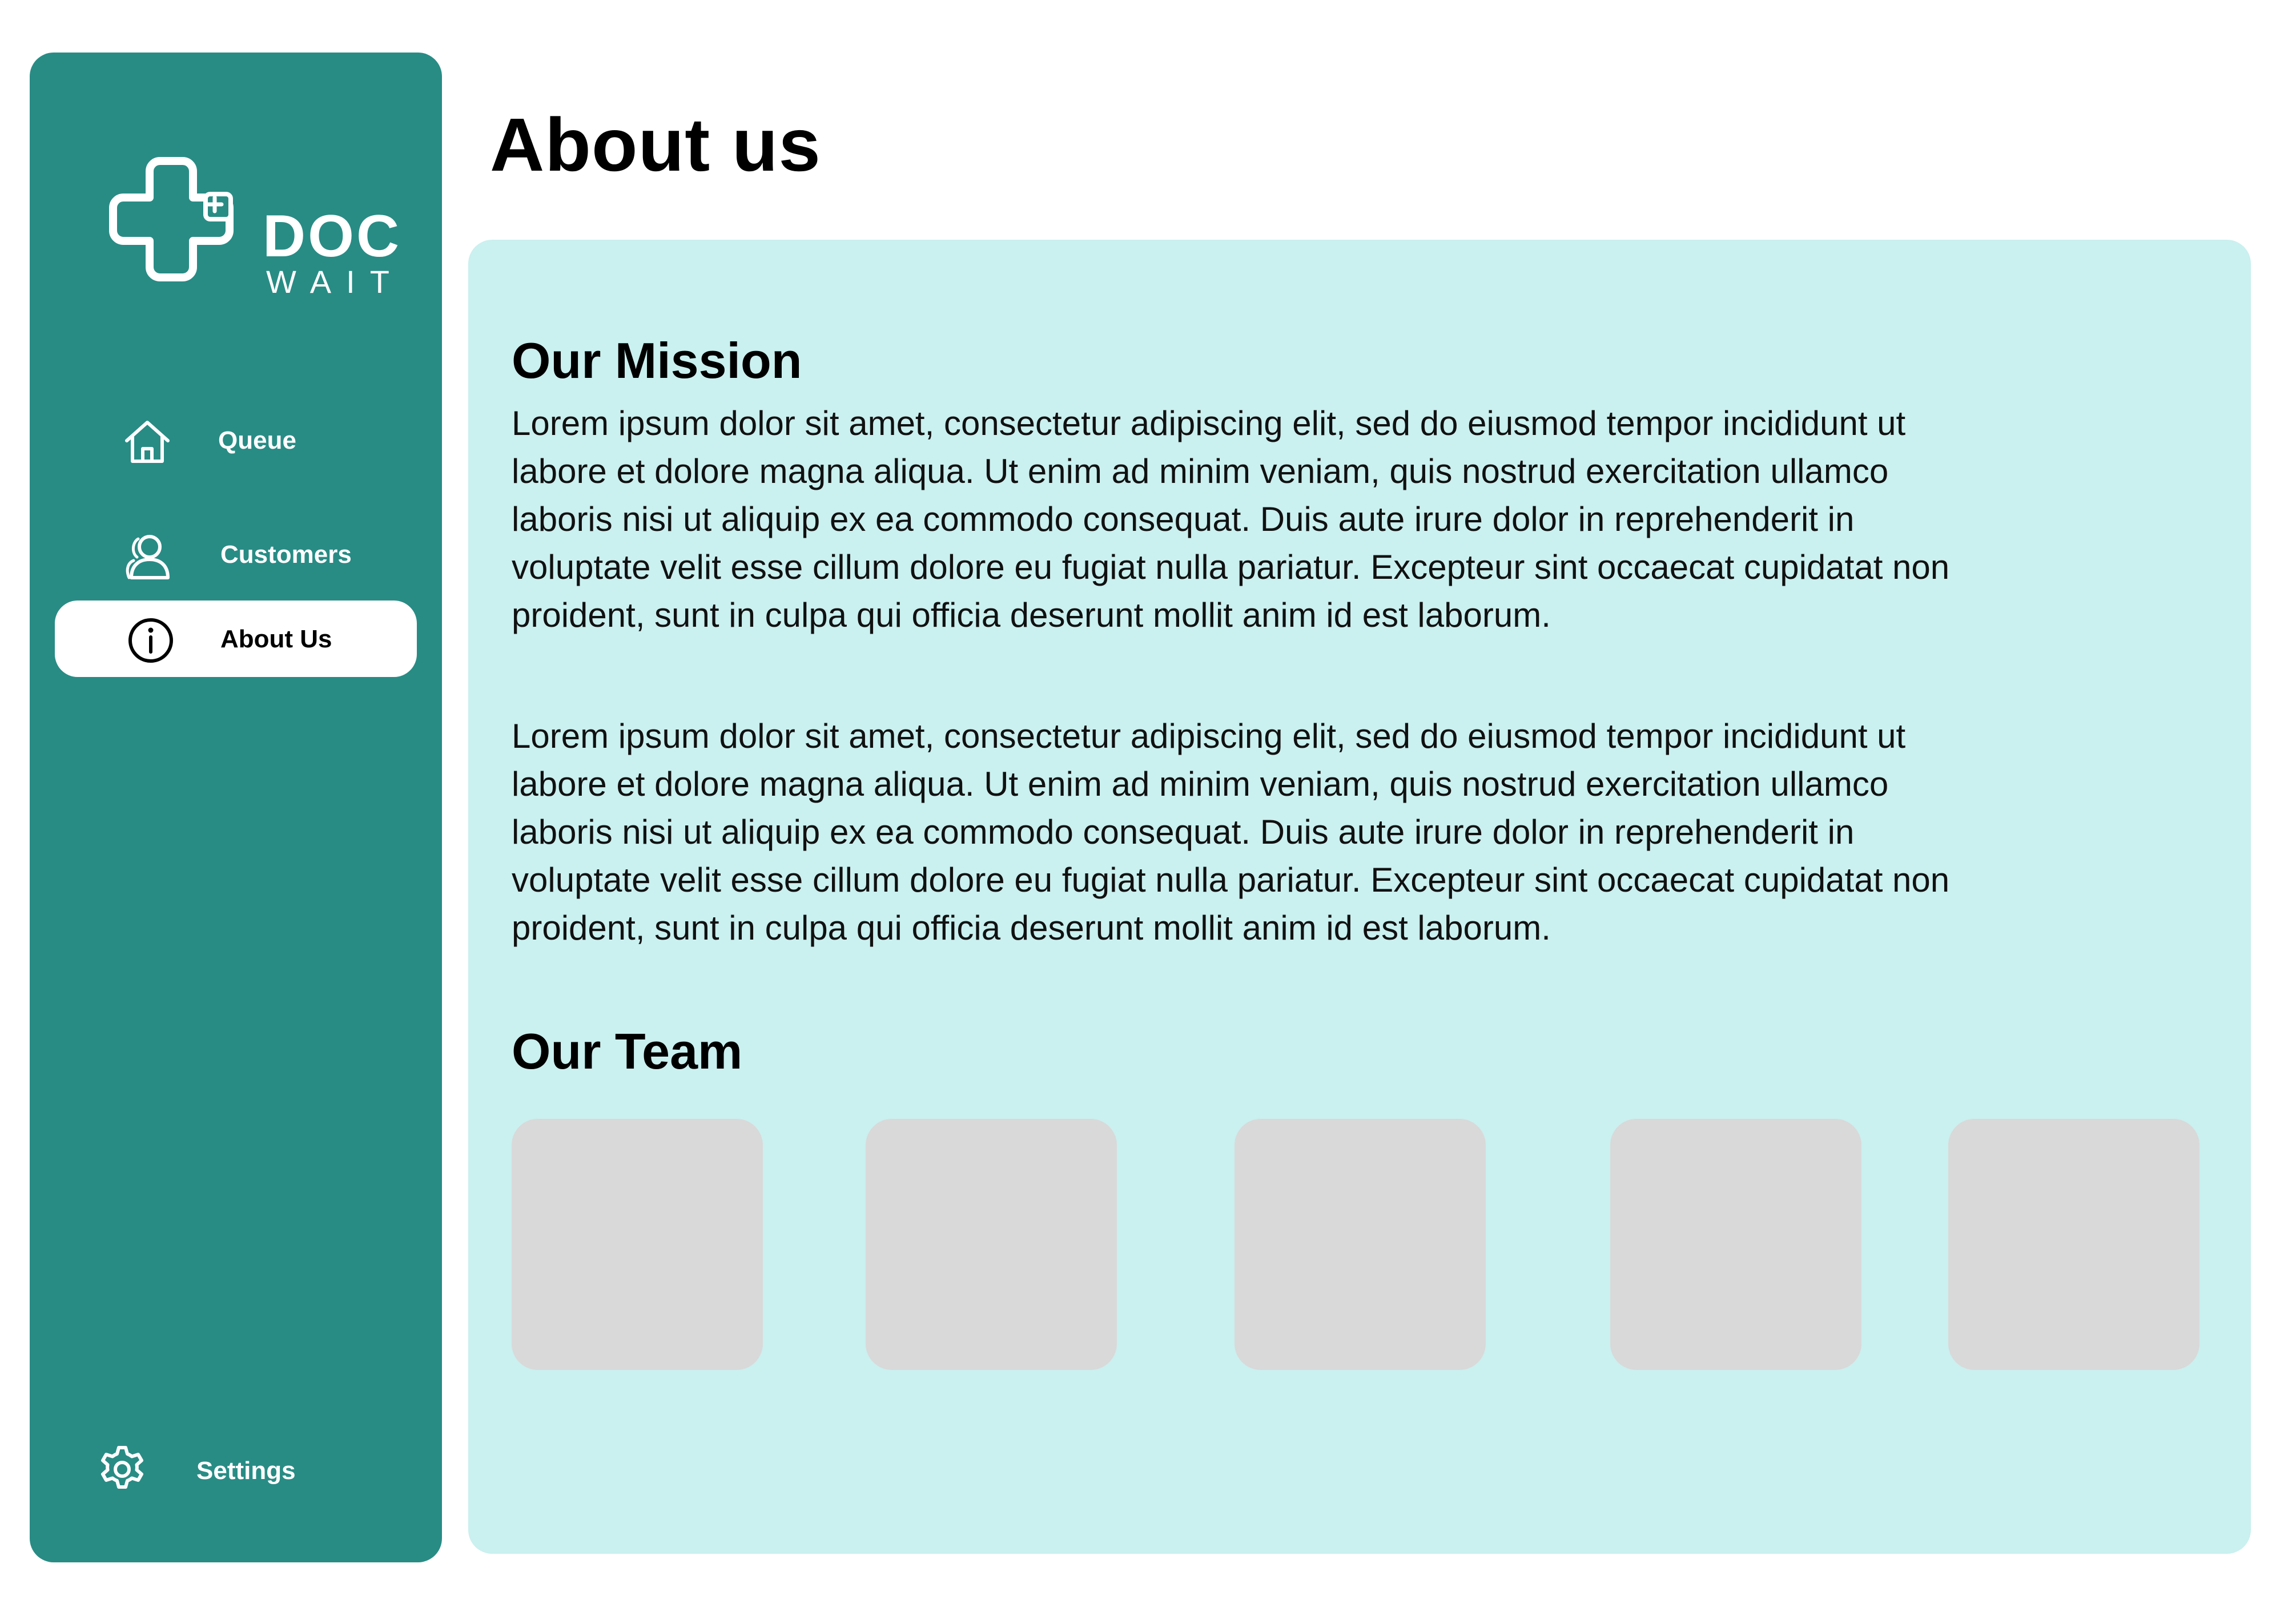 This screenshot has height=1624, width=2284. What do you see at coordinates (246, 1471) in the screenshot?
I see `settings-label: Settings` at bounding box center [246, 1471].